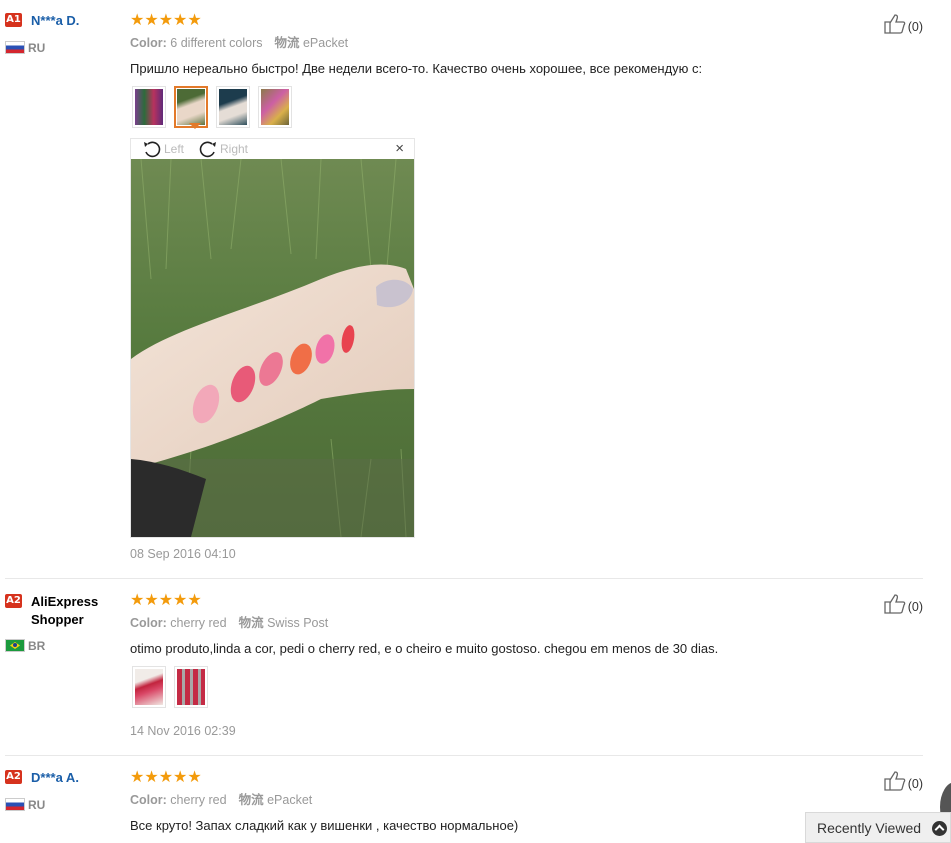  I want to click on reviewer-country: BR, so click(25, 646).